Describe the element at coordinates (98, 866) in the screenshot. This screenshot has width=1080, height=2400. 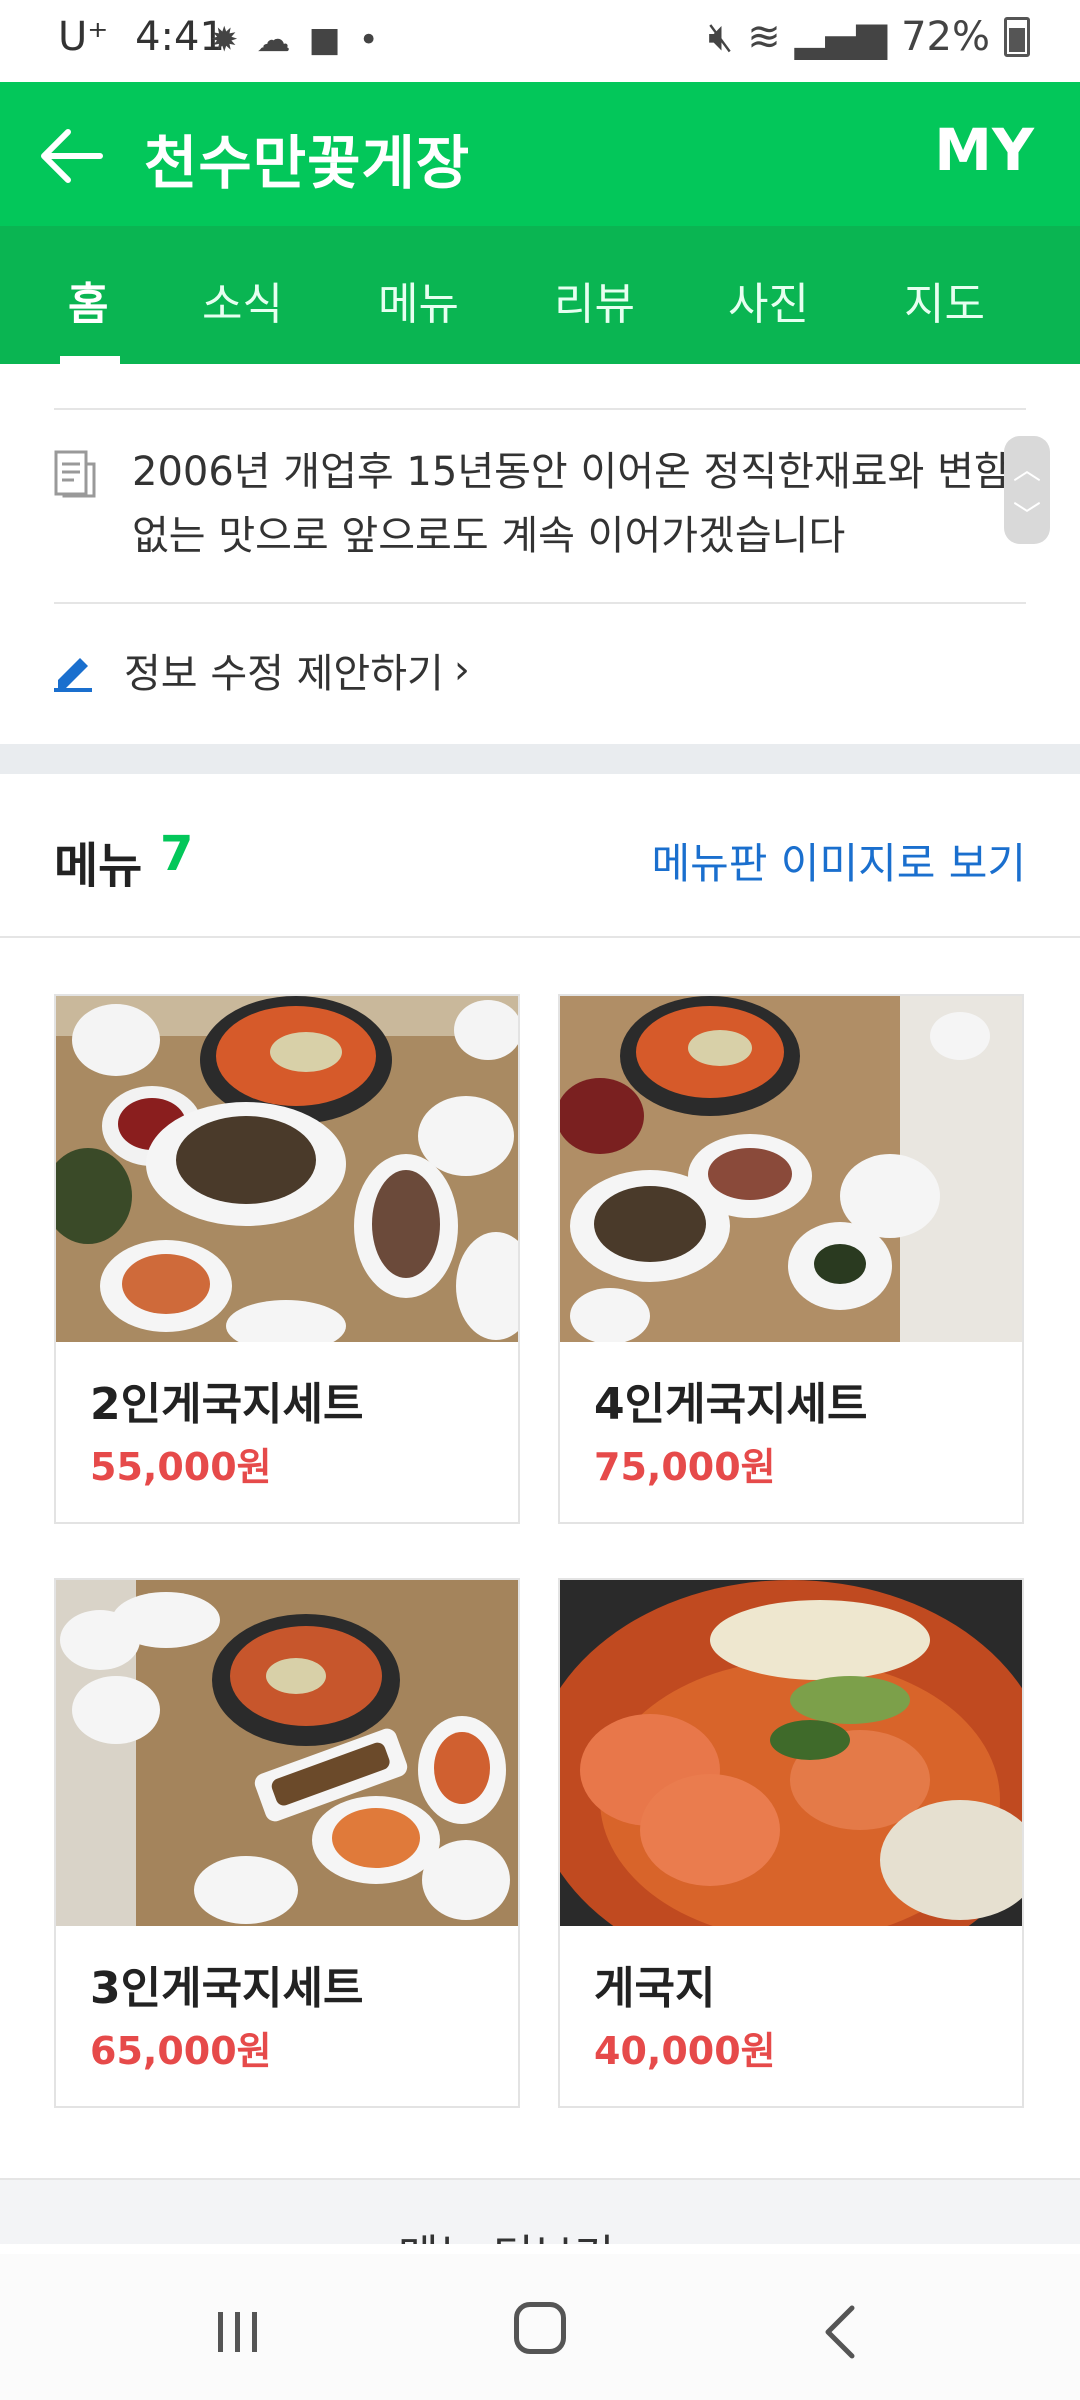
I see `menu-section-title: 메뉴` at that location.